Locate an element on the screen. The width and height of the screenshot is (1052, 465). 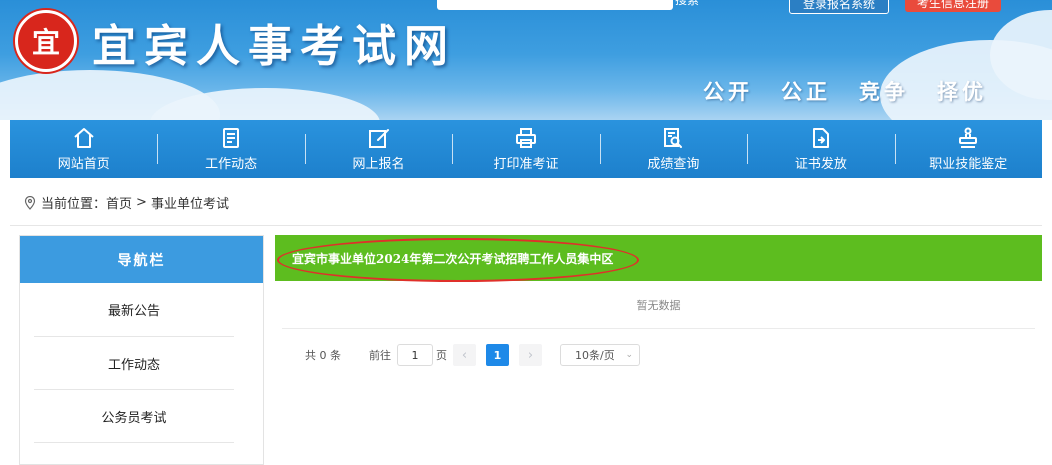
home-icon is located at coordinates (84, 138).